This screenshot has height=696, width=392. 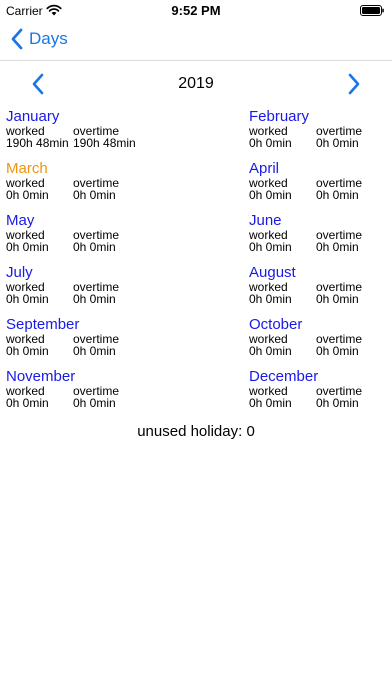 I want to click on month-name: May, so click(x=20, y=220).